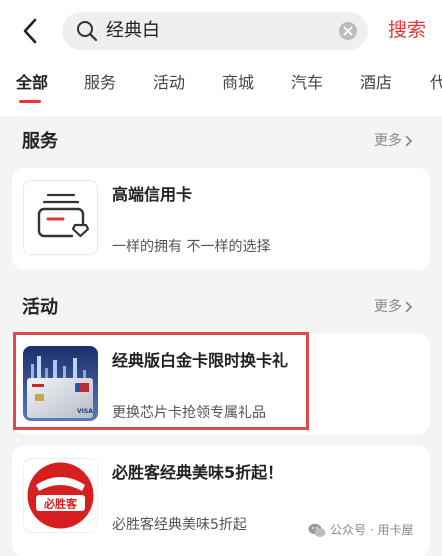 This screenshot has height=556, width=442. I want to click on watermark: 公众号 · 用卡屋, so click(360, 530).